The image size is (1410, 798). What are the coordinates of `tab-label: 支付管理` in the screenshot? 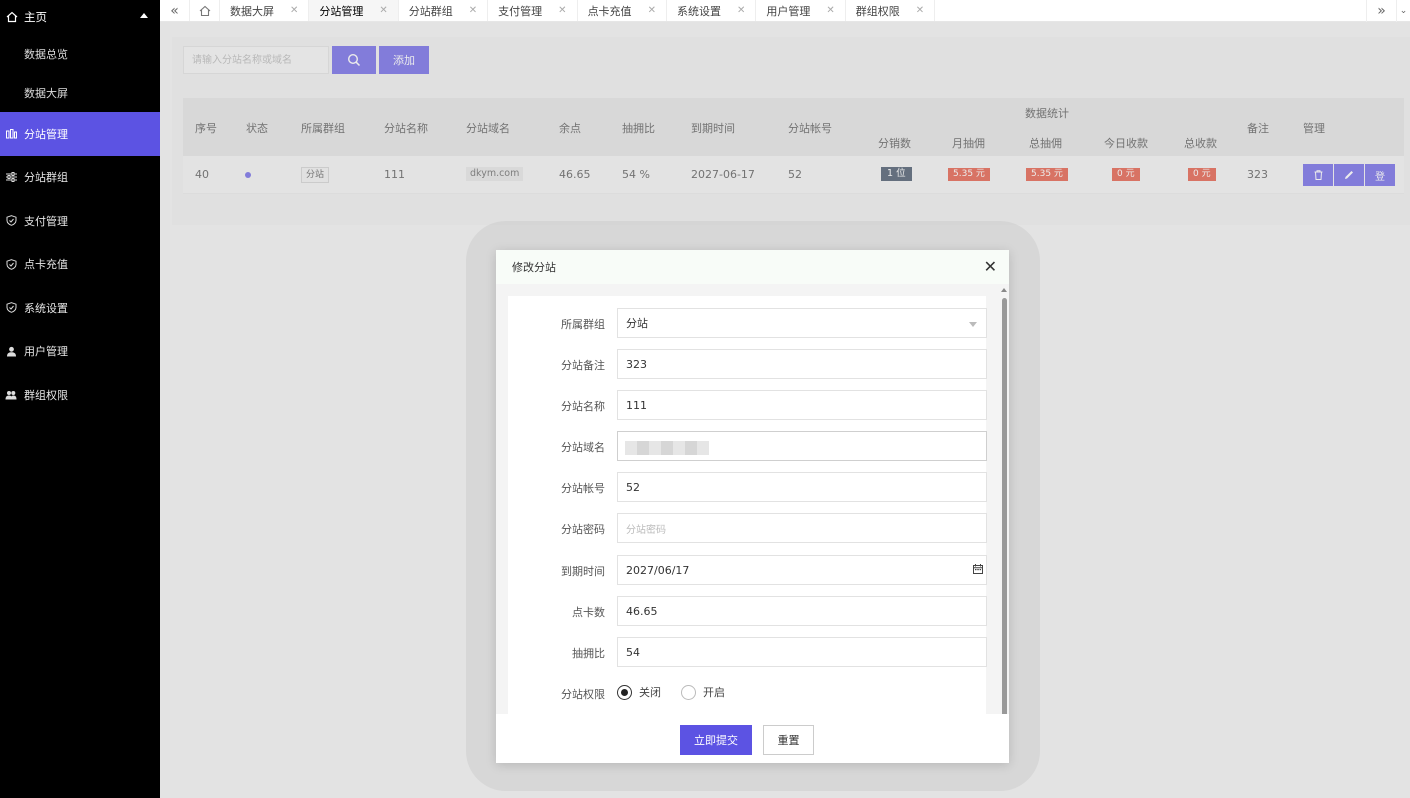 It's located at (520, 11).